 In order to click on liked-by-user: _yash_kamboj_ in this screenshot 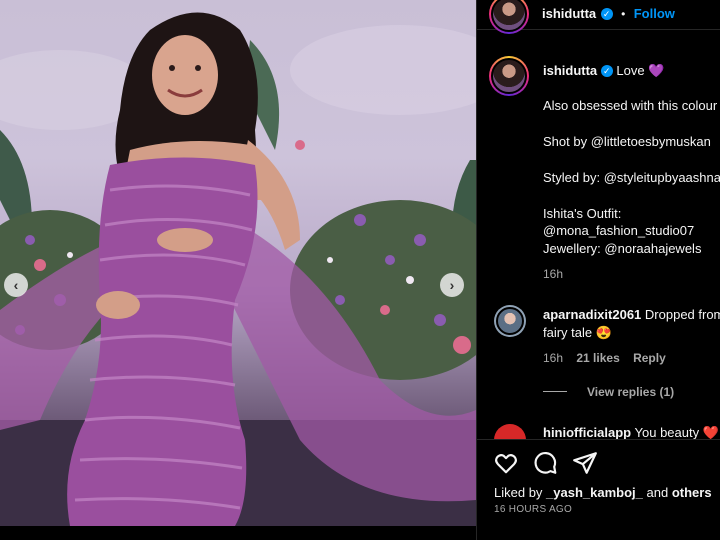, I will do `click(594, 492)`.